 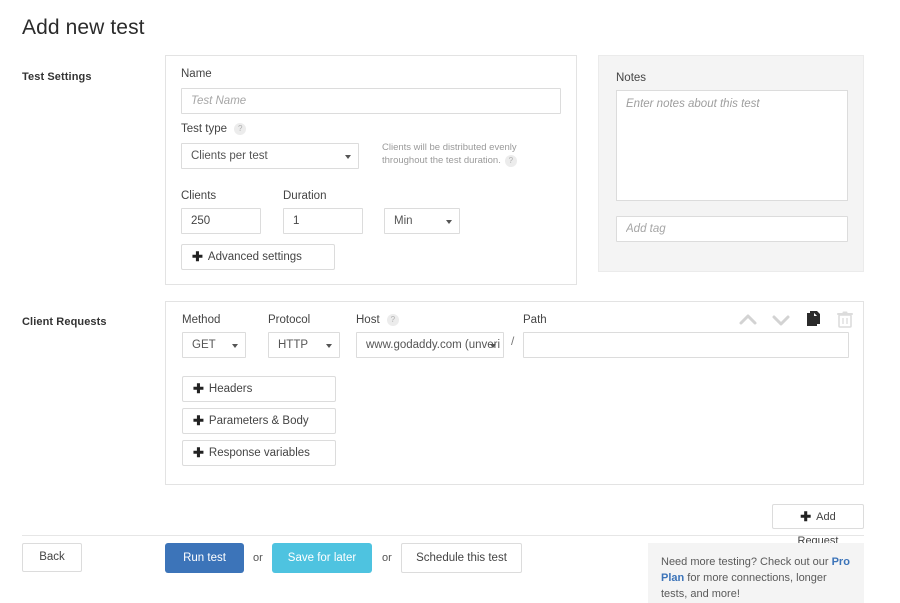 I want to click on test-type-select: Clients per test, so click(x=270, y=156).